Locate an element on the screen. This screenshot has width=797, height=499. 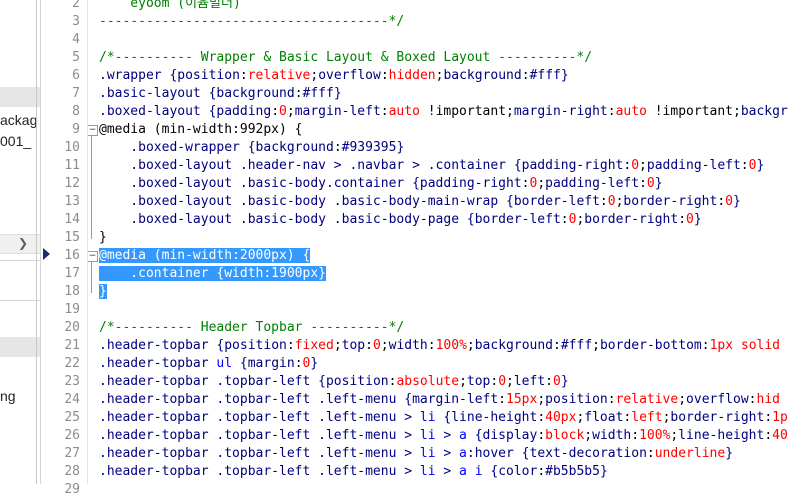
code-token: 1px solid is located at coordinates (745, 345).